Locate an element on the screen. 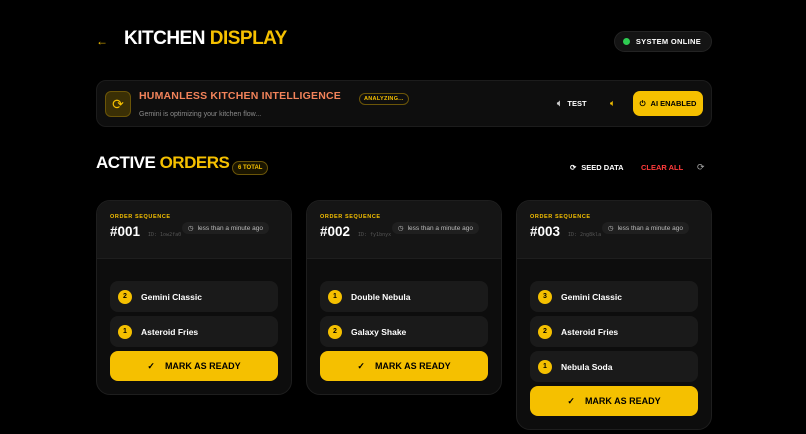 The height and width of the screenshot is (434, 806). seed-data-button: ⟳ SEED DATA is located at coordinates (597, 167).